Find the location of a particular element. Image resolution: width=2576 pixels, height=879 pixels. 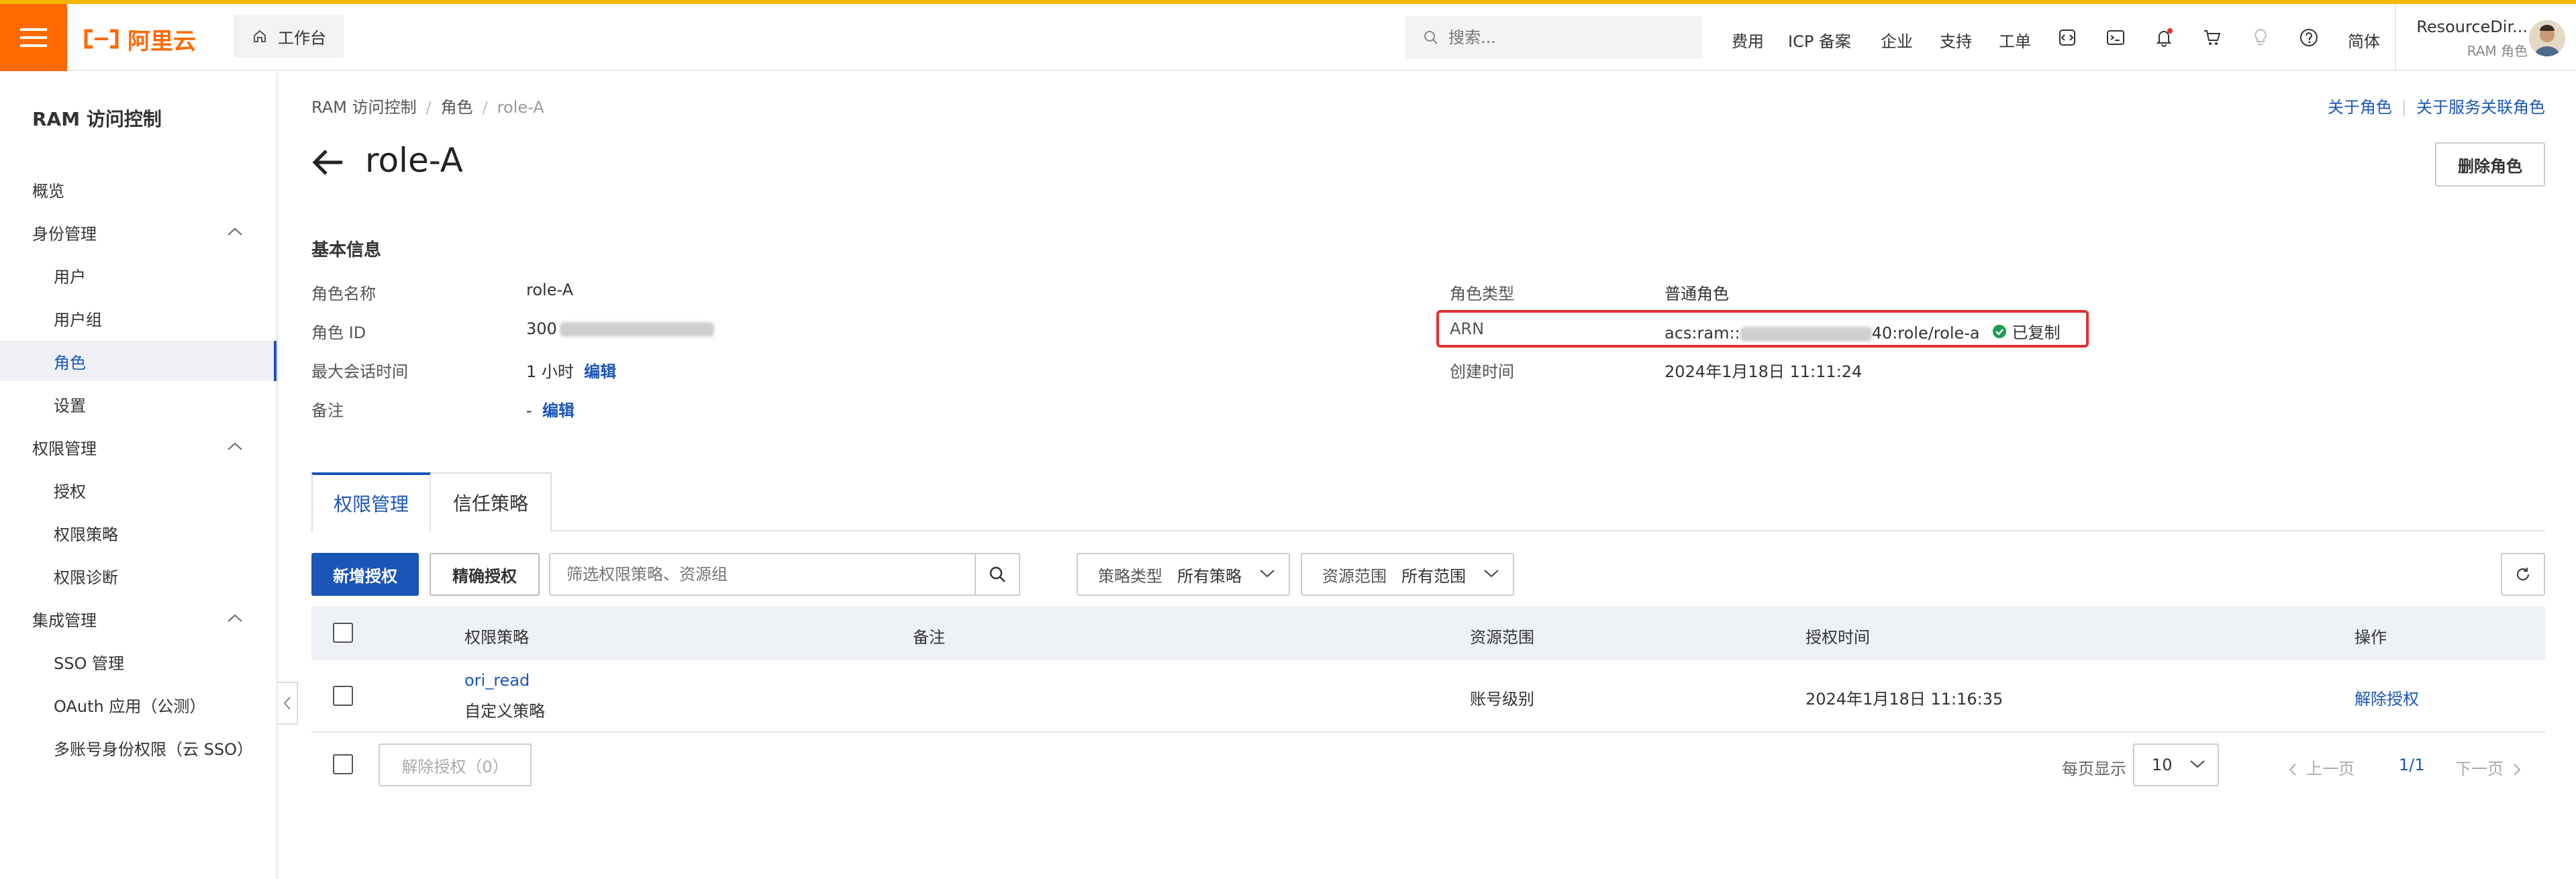

column-header-actions: 操作 is located at coordinates (2371, 637).